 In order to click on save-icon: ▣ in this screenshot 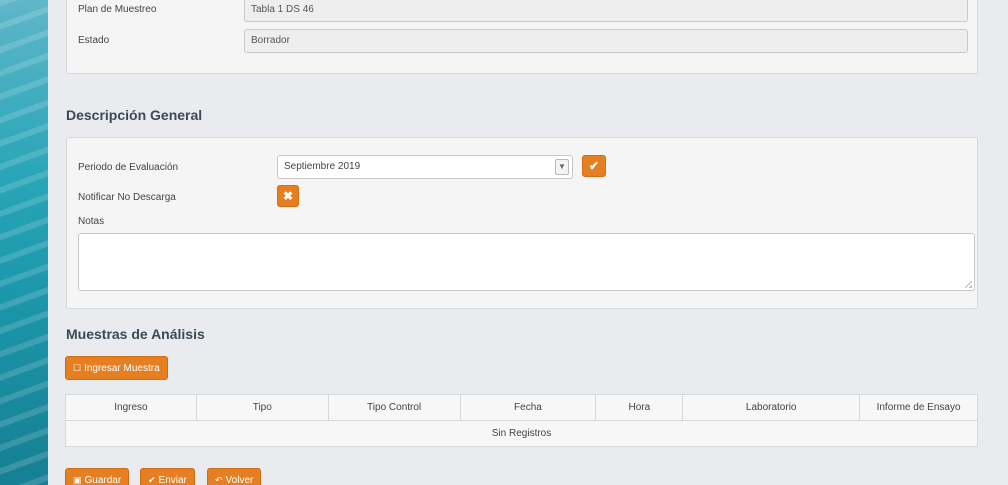, I will do `click(77, 480)`.